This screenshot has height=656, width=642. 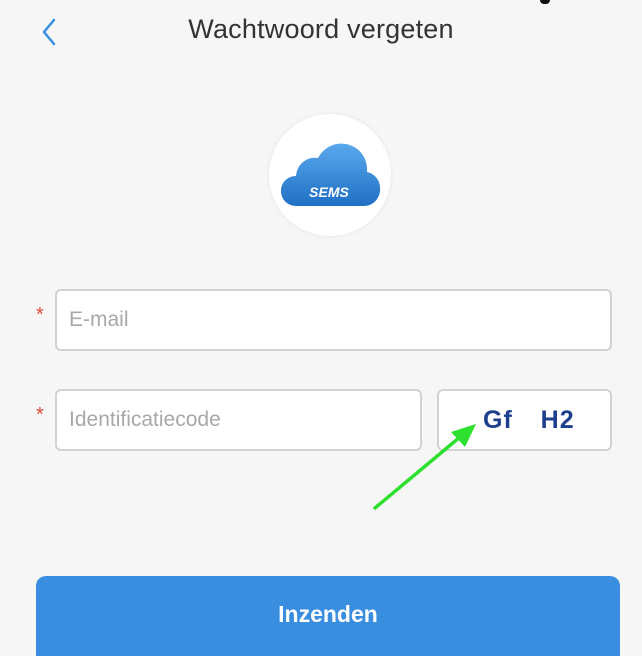 I want to click on logo-text: SEMS, so click(x=329, y=192).